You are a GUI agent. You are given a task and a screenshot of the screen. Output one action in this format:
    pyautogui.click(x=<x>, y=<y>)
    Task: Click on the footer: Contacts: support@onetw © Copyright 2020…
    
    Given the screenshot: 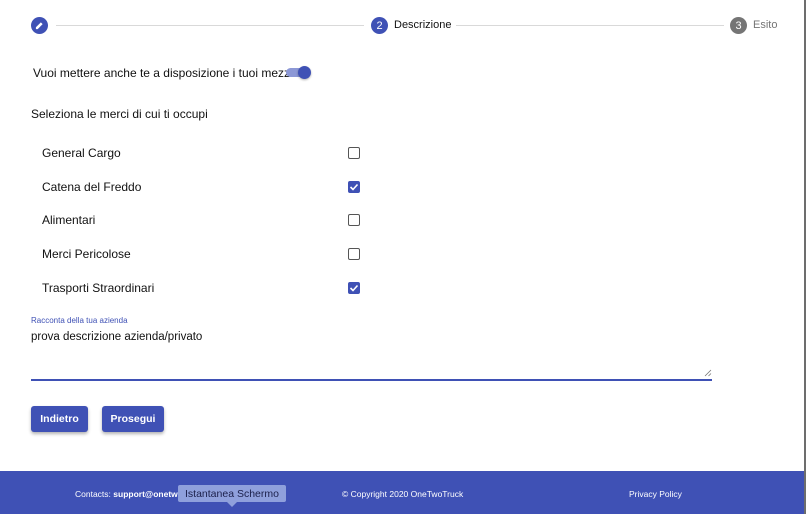 What is the action you would take?
    pyautogui.click(x=403, y=492)
    